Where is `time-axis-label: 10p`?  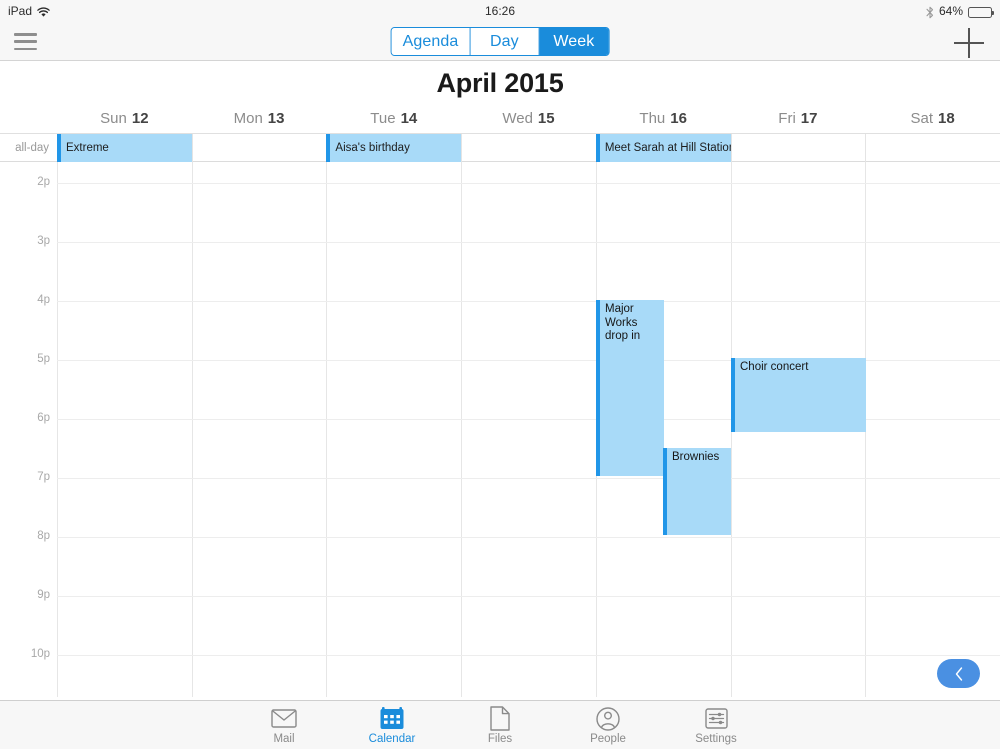 time-axis-label: 10p is located at coordinates (40, 654).